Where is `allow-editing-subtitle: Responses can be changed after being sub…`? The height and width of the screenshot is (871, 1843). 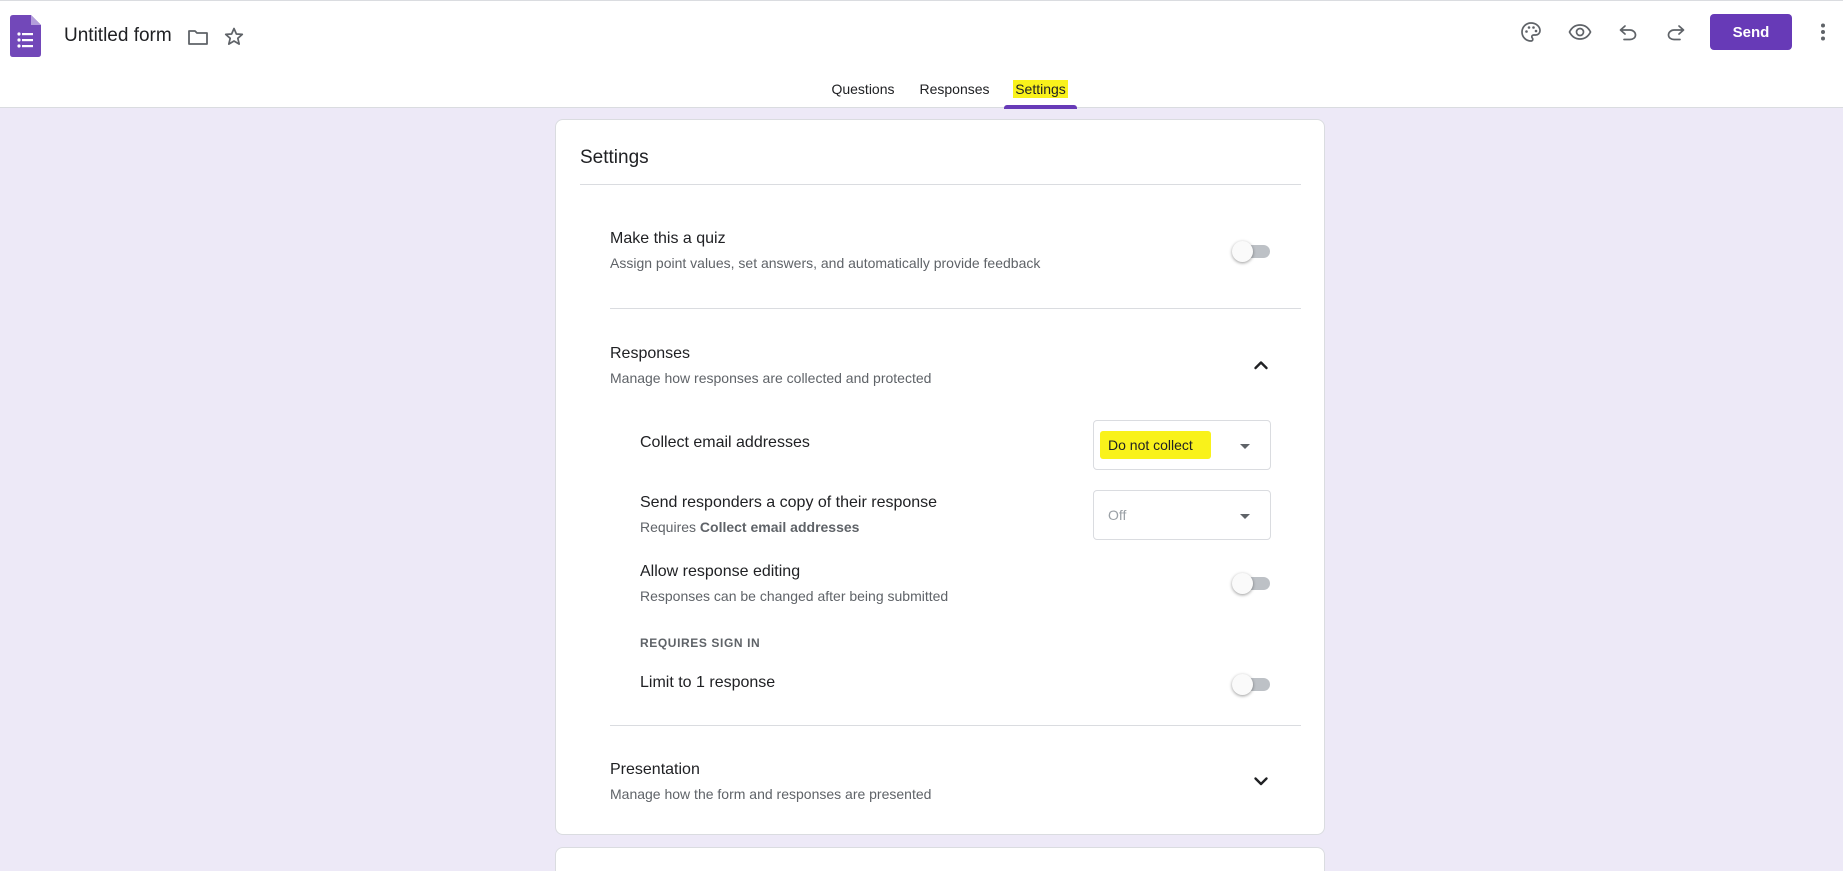
allow-editing-subtitle: Responses can be changed after being sub… is located at coordinates (794, 596).